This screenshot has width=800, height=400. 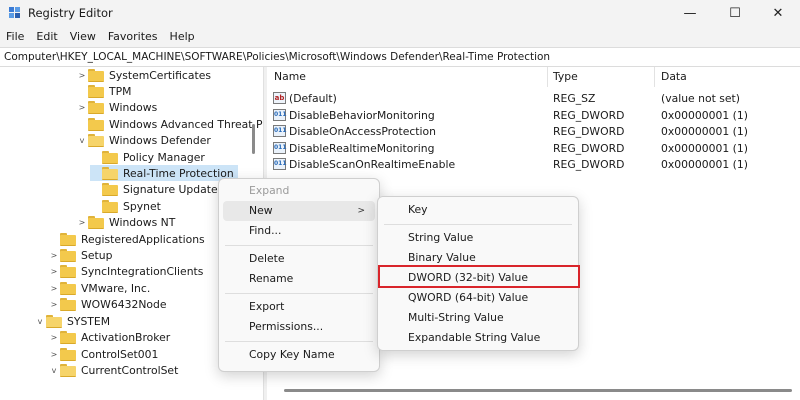 What do you see at coordinates (735, 13) in the screenshot?
I see `maximize-button: ☐` at bounding box center [735, 13].